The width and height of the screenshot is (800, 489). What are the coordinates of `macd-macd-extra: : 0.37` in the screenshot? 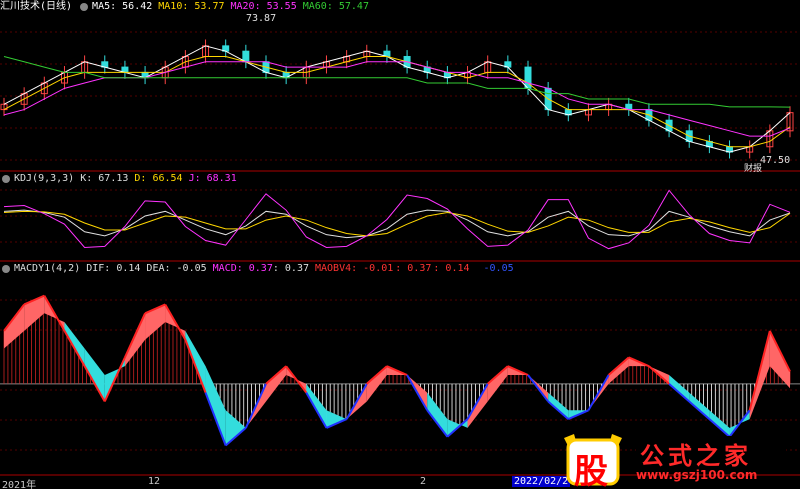 It's located at (290, 268).